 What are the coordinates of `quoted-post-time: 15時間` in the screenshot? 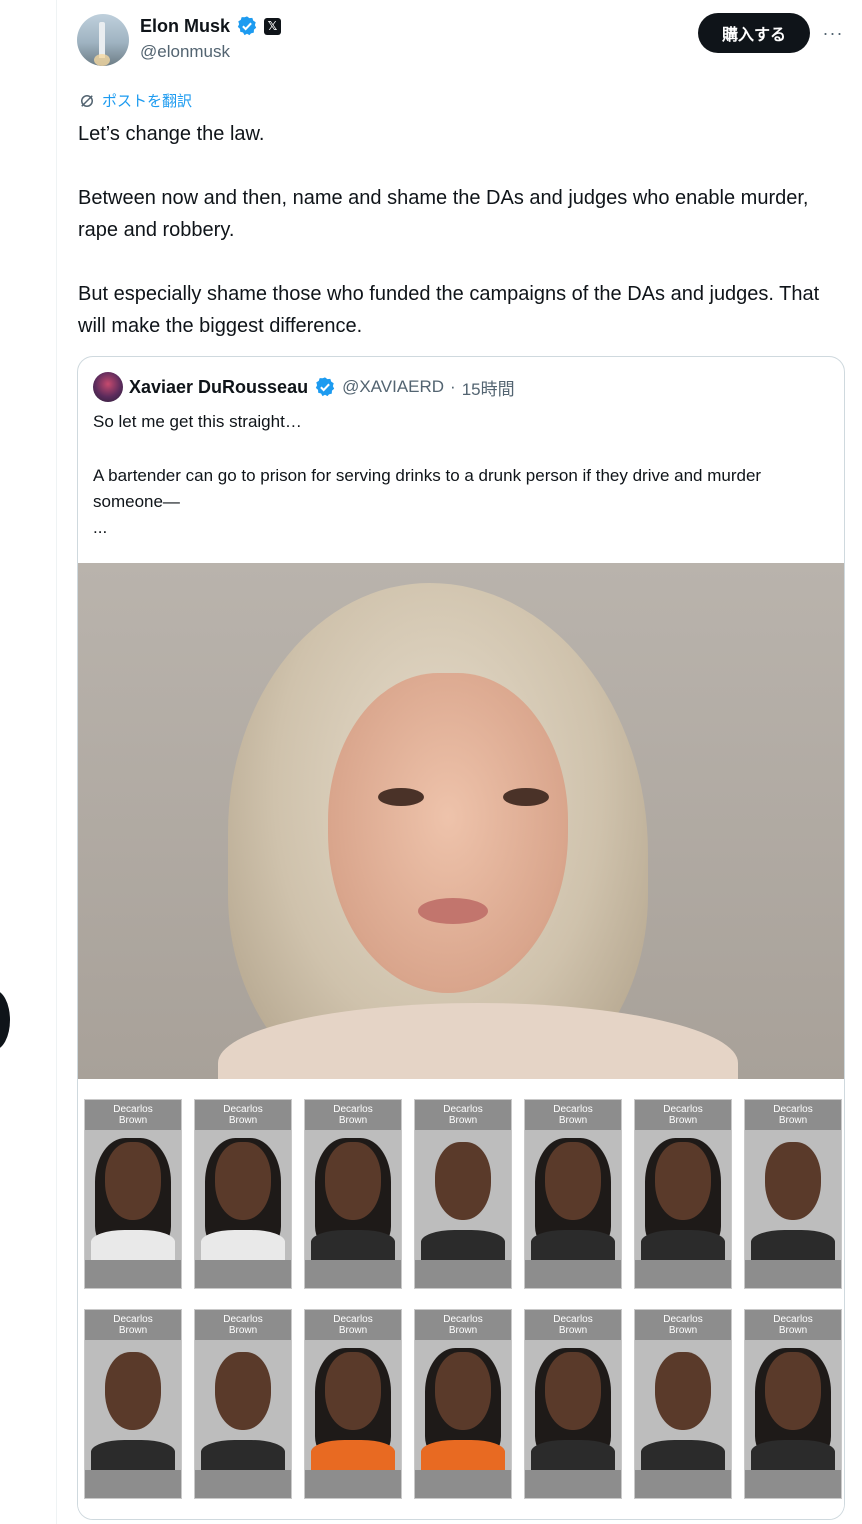 It's located at (488, 387).